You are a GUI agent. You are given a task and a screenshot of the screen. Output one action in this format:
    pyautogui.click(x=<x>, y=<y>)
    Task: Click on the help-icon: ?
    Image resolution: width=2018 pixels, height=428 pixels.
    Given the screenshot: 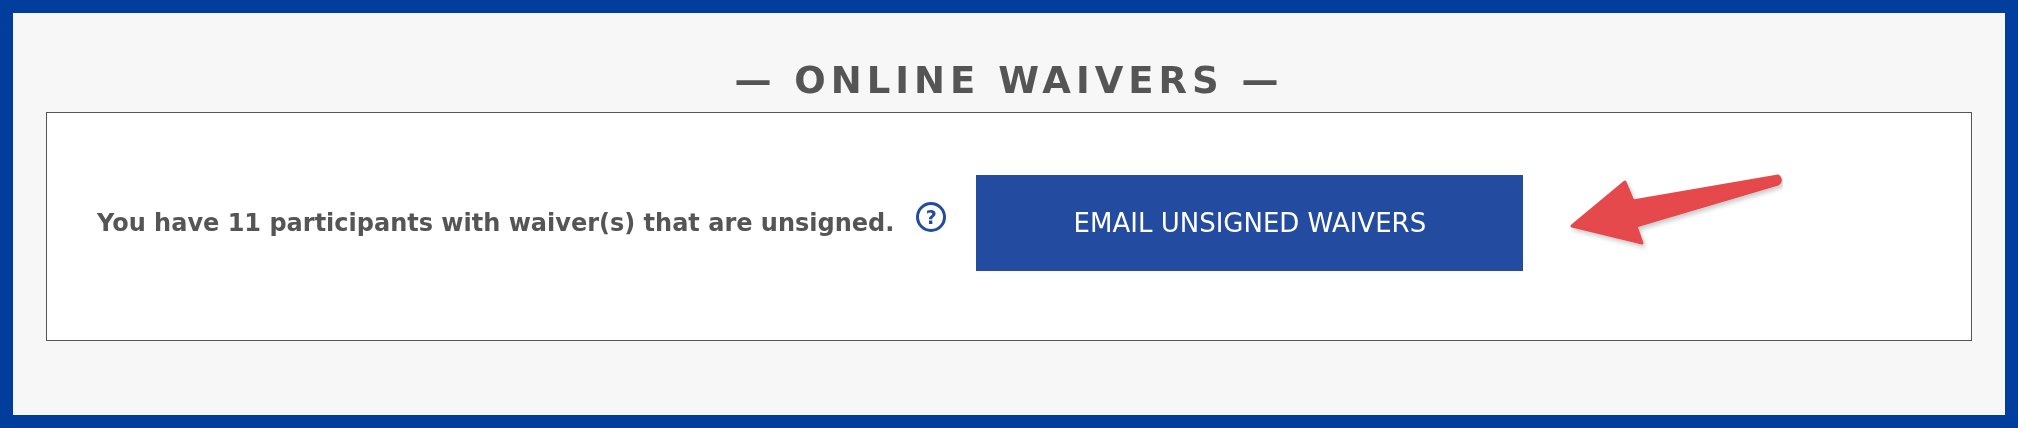 What is the action you would take?
    pyautogui.click(x=931, y=216)
    